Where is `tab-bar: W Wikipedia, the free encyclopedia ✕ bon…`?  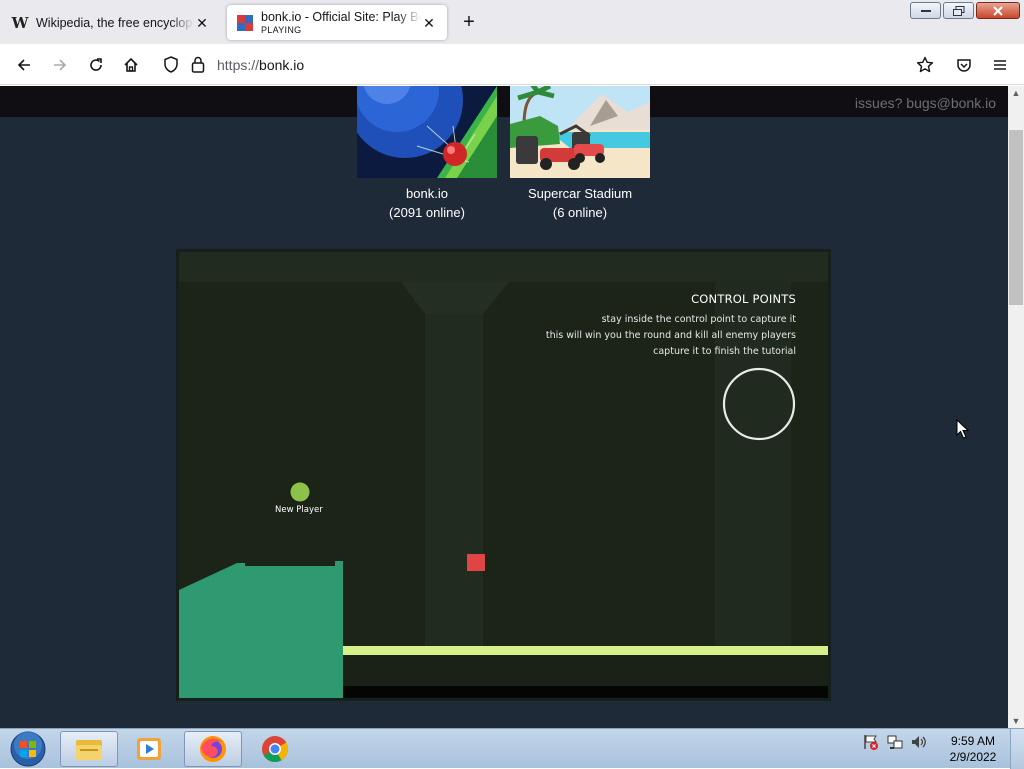 tab-bar: W Wikipedia, the free encyclopedia ✕ bon… is located at coordinates (512, 22).